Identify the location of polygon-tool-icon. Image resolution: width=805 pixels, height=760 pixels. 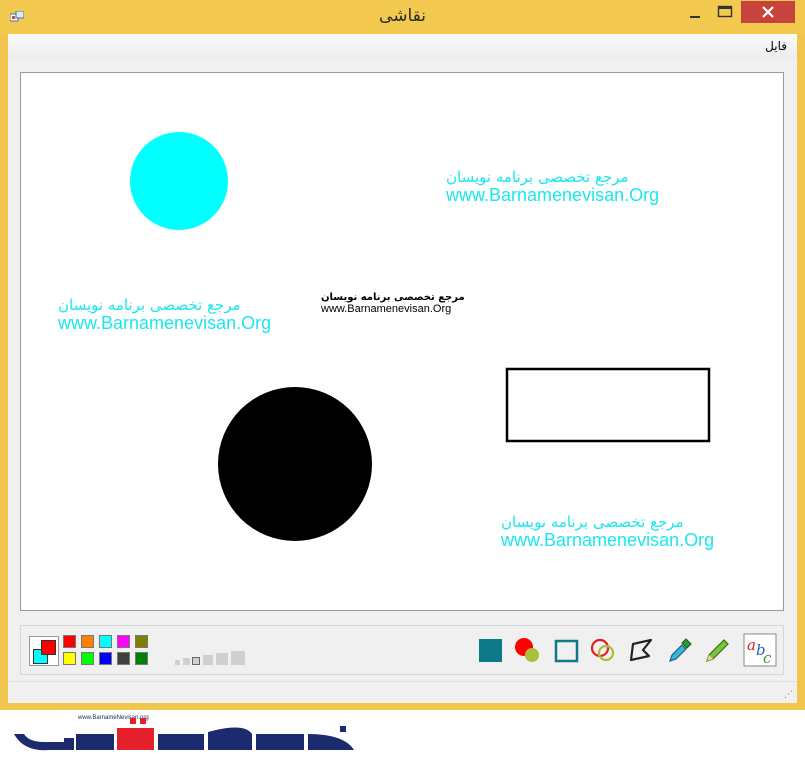
(641, 650).